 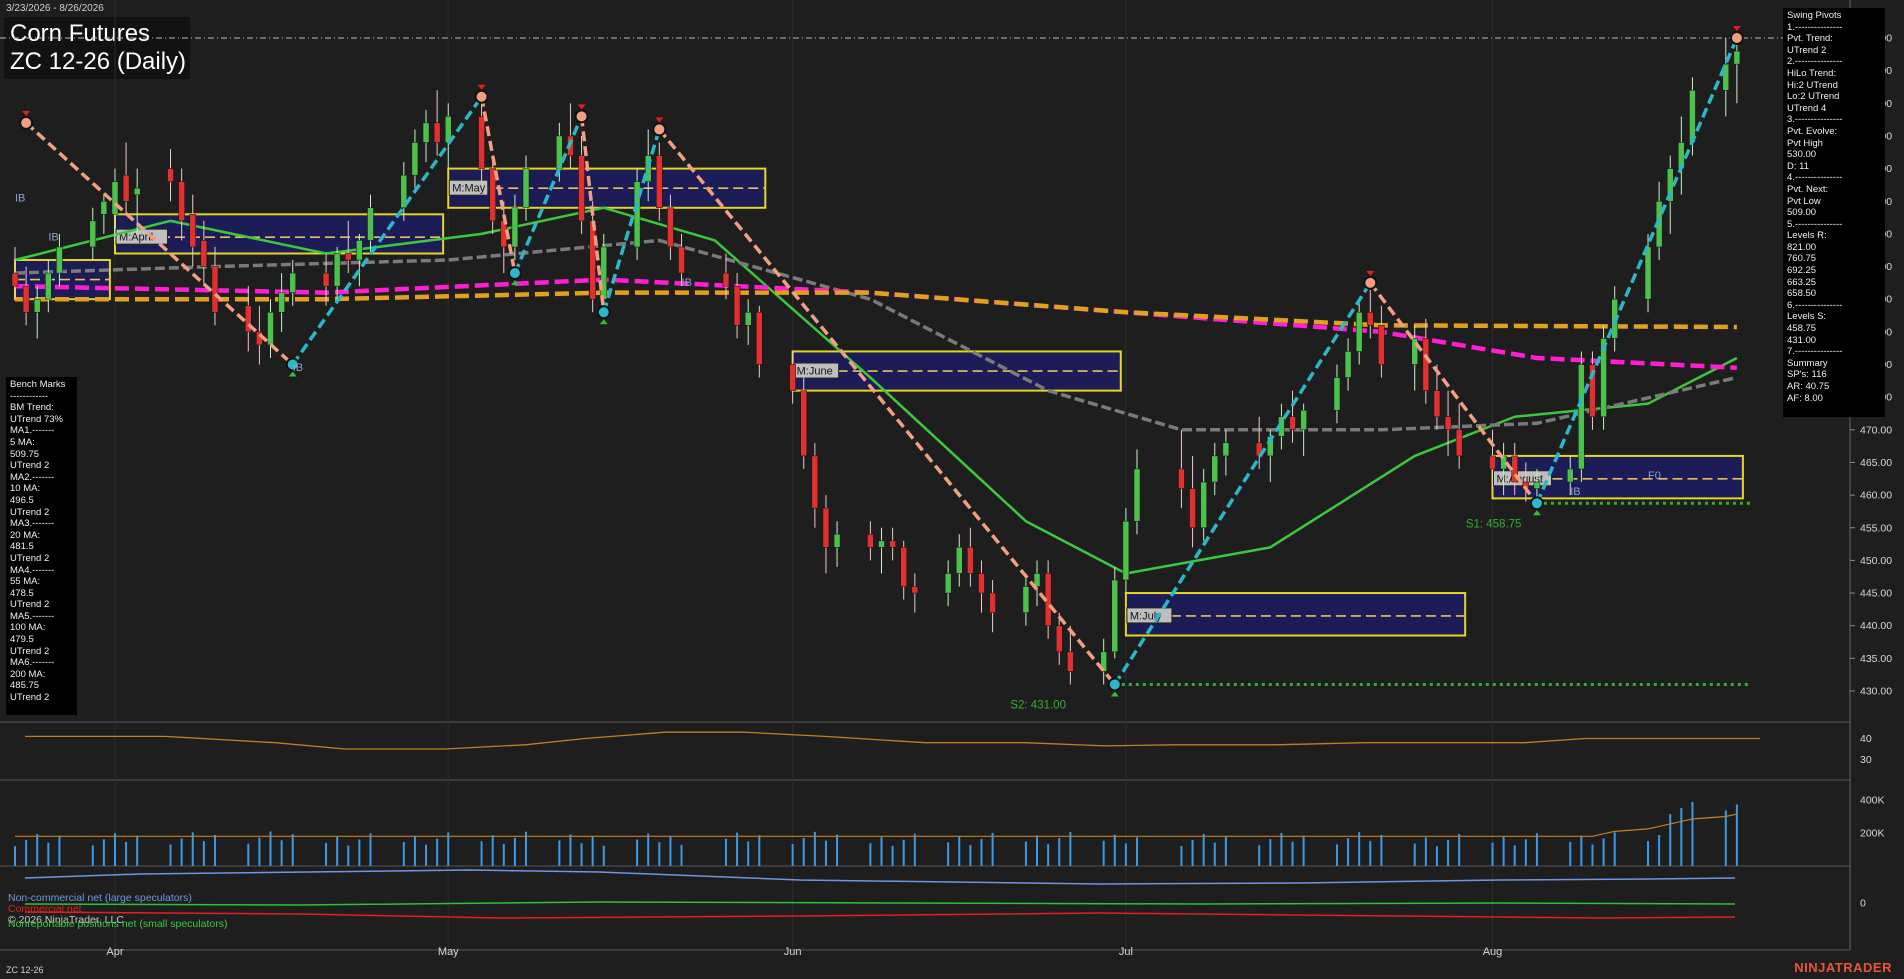 What do you see at coordinates (1807, 108) in the screenshot?
I see `swing-line: UTrend 4` at bounding box center [1807, 108].